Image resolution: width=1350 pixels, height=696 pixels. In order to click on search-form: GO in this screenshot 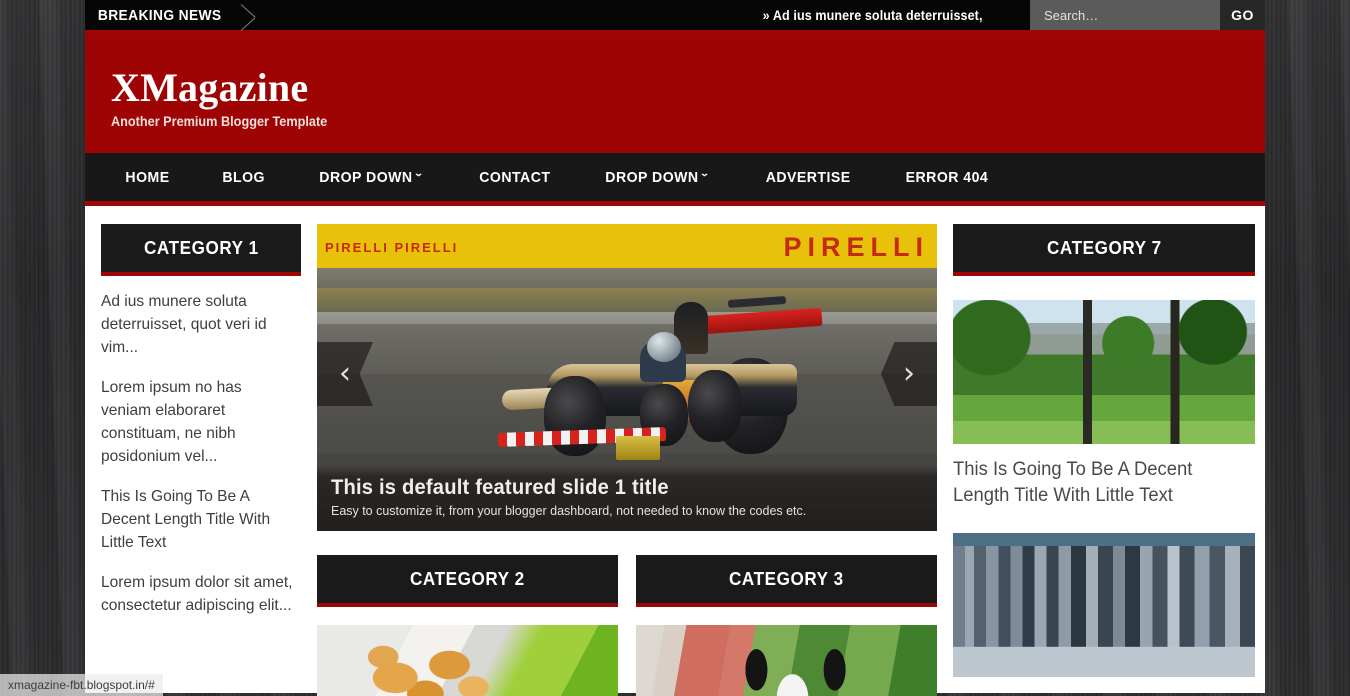, I will do `click(1147, 15)`.